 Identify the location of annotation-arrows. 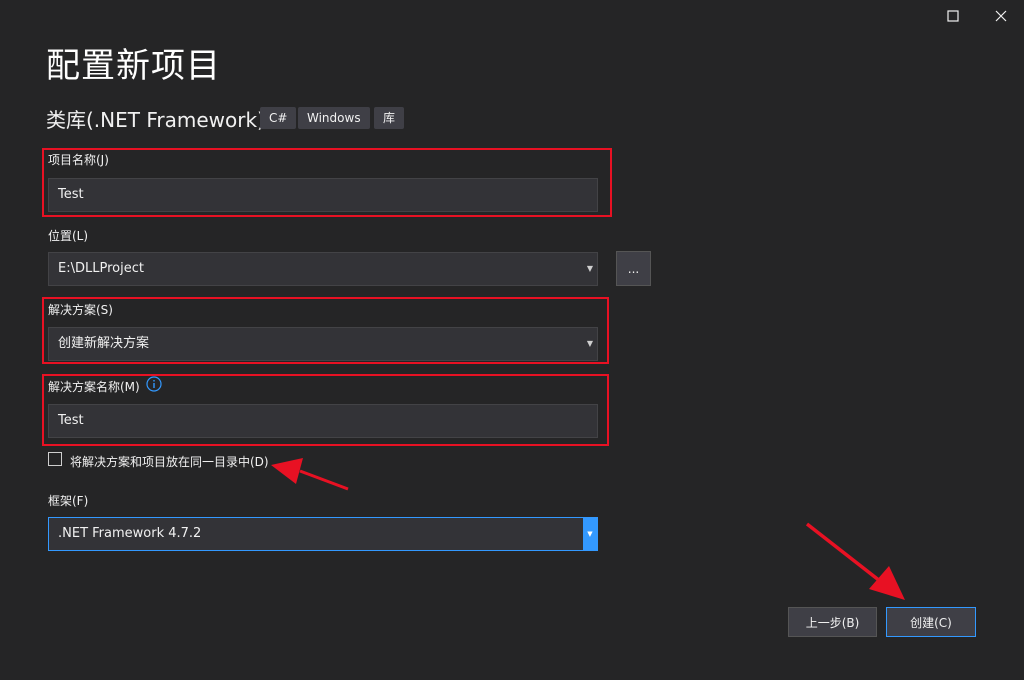
(588, 529).